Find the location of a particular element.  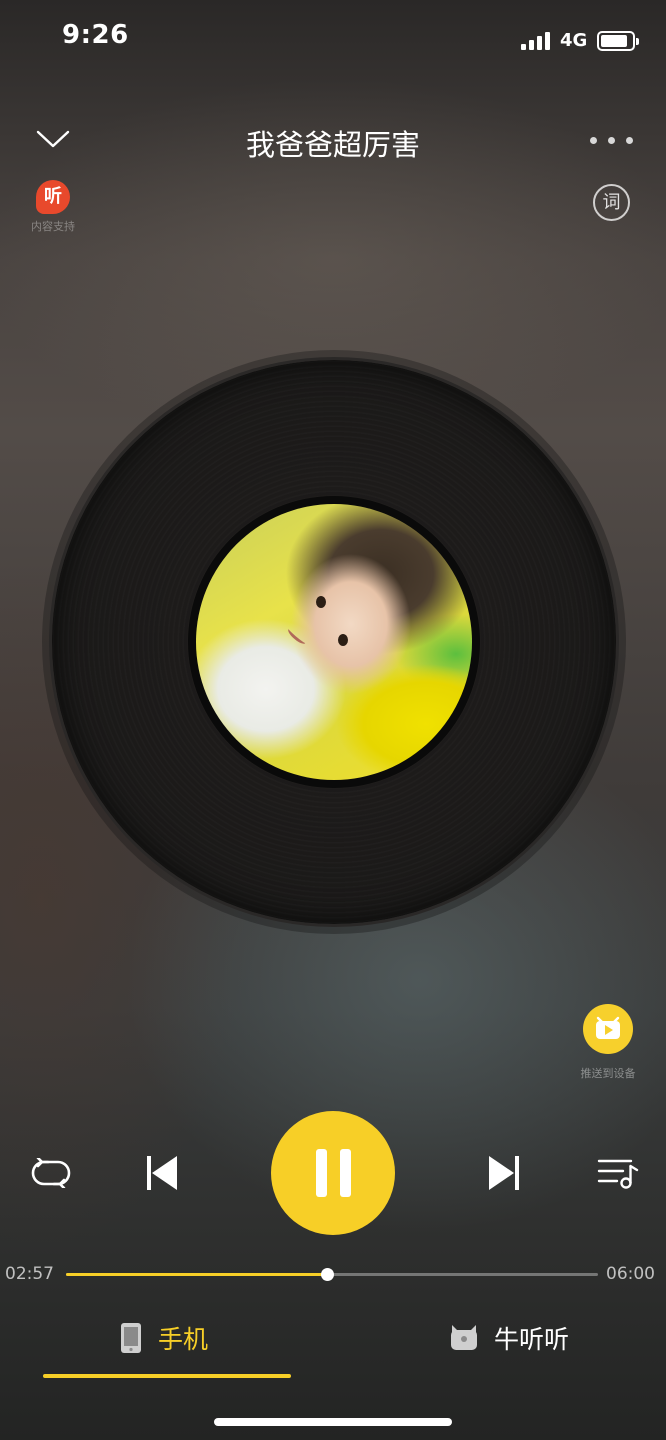

phone-icon is located at coordinates (131, 1338).